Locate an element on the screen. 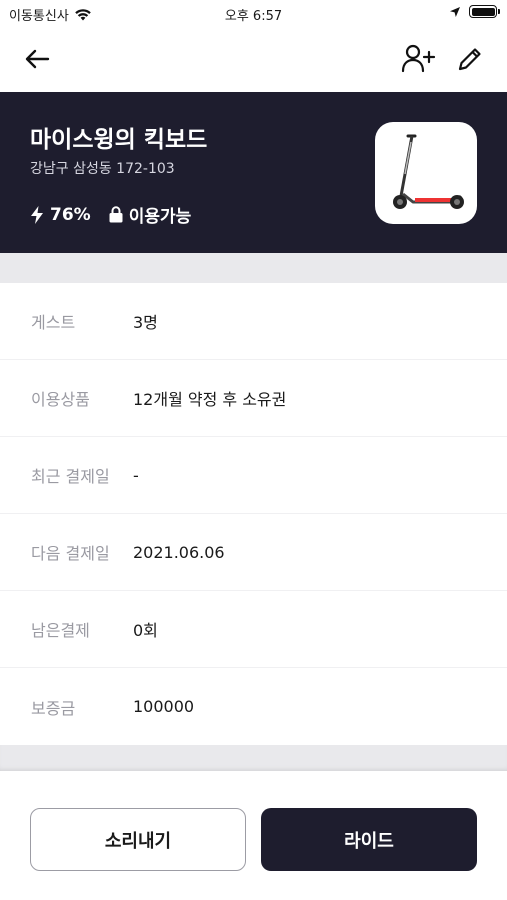 The height and width of the screenshot is (900, 507). detail-label: 남은결제 is located at coordinates (60, 630).